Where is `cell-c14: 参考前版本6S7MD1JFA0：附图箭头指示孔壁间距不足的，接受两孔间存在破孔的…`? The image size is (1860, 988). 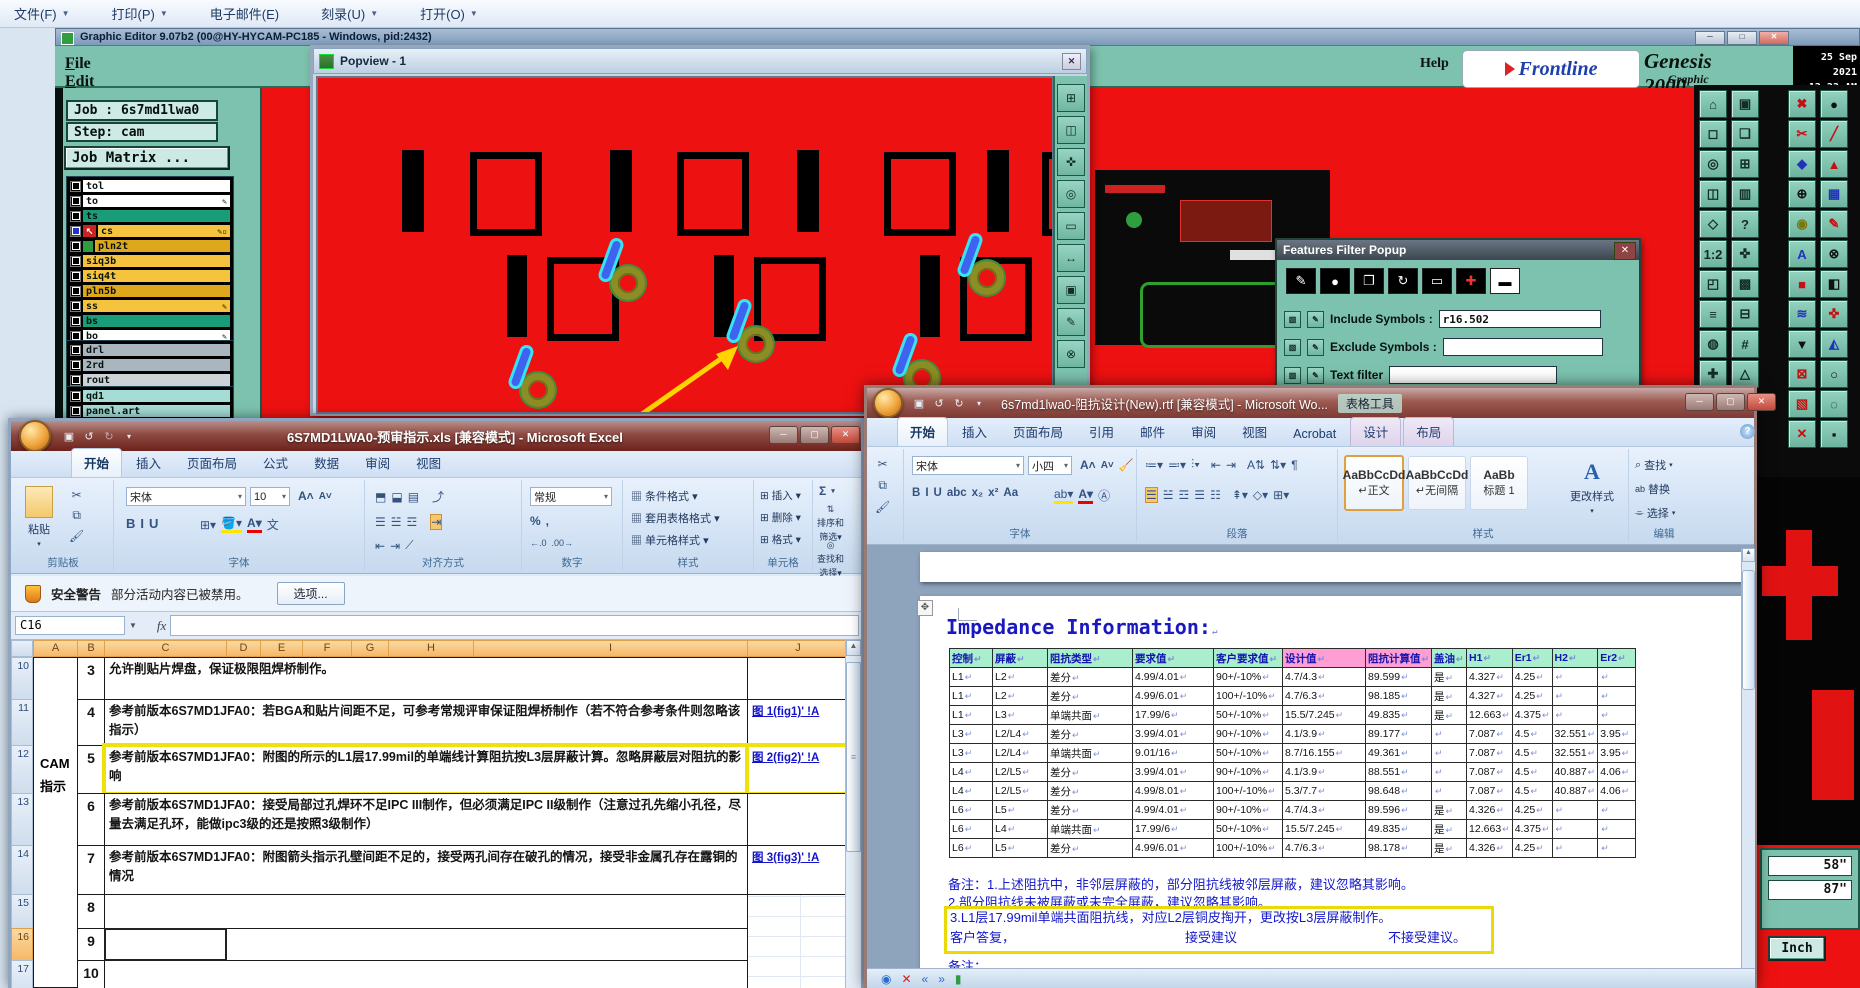 cell-c14: 参考前版本6S7MD1JFA0：附图箭头指示孔壁间距不足的，接受两孔间存在破孔的… is located at coordinates (426, 870).